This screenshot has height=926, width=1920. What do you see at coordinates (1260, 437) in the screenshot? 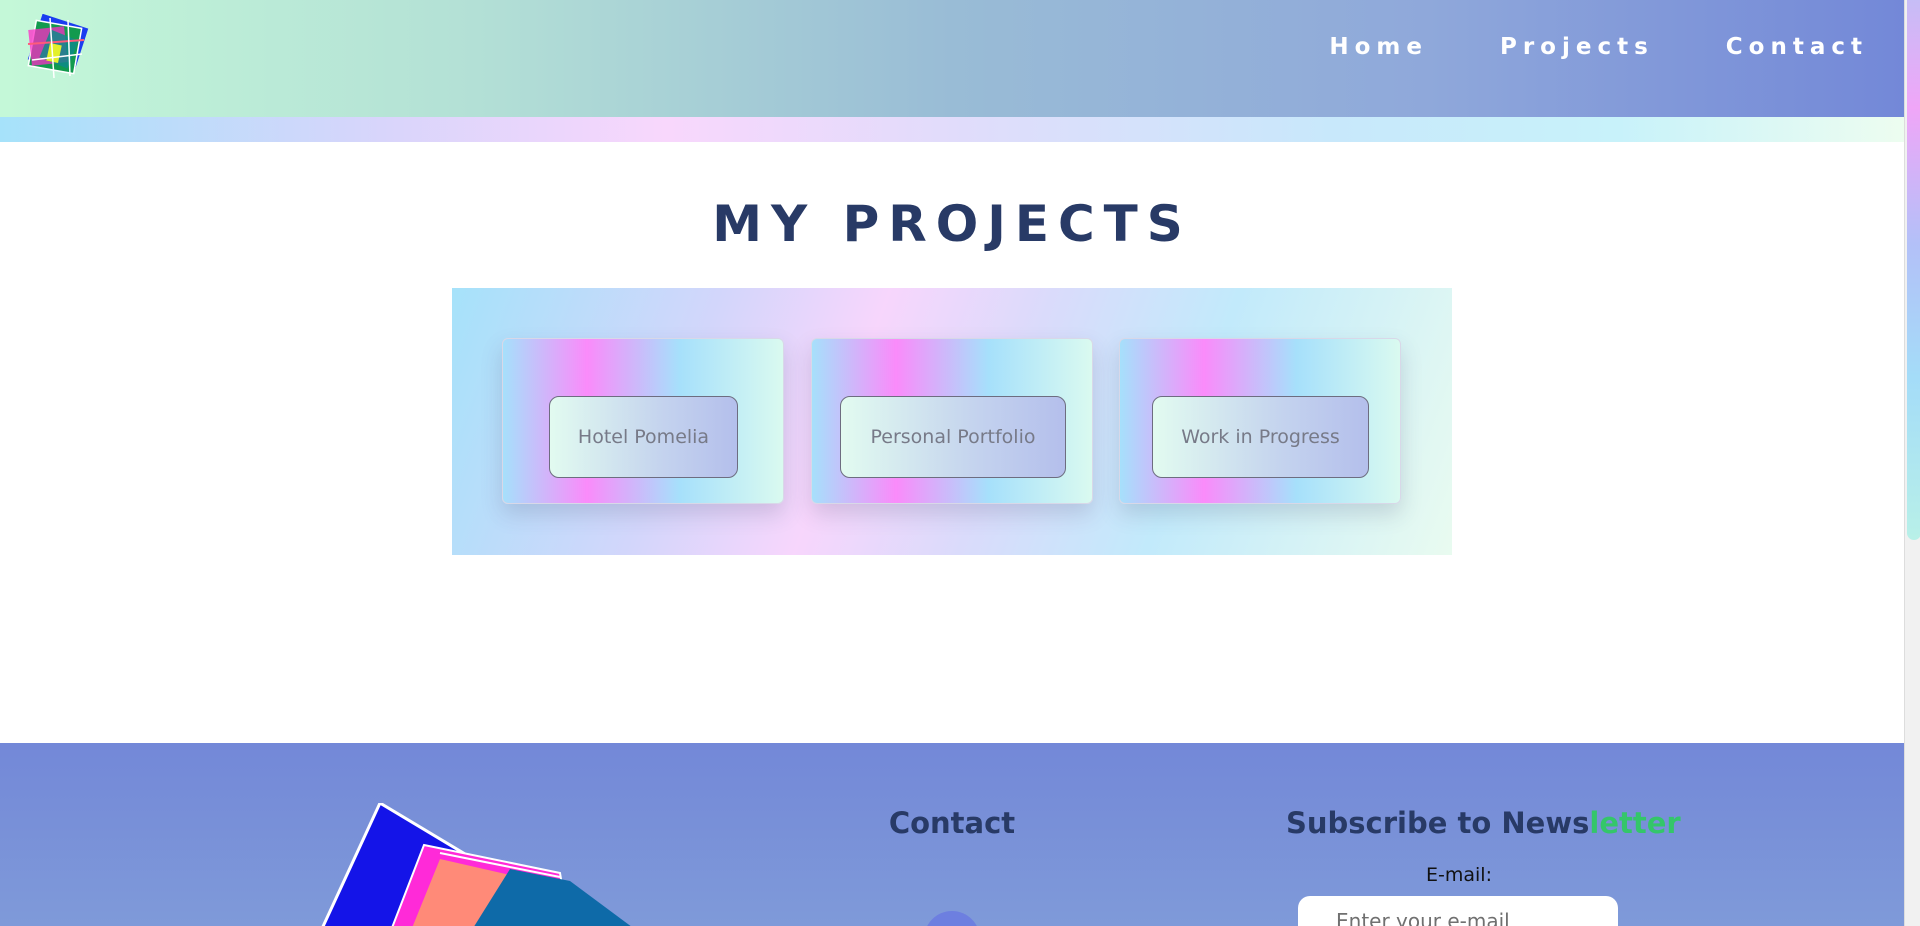
I see `project-button-work-in-progress: Work in Progress` at bounding box center [1260, 437].